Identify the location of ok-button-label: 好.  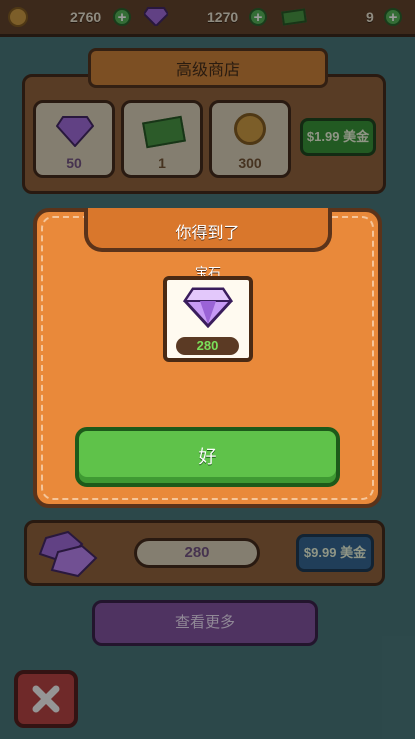
(207, 457).